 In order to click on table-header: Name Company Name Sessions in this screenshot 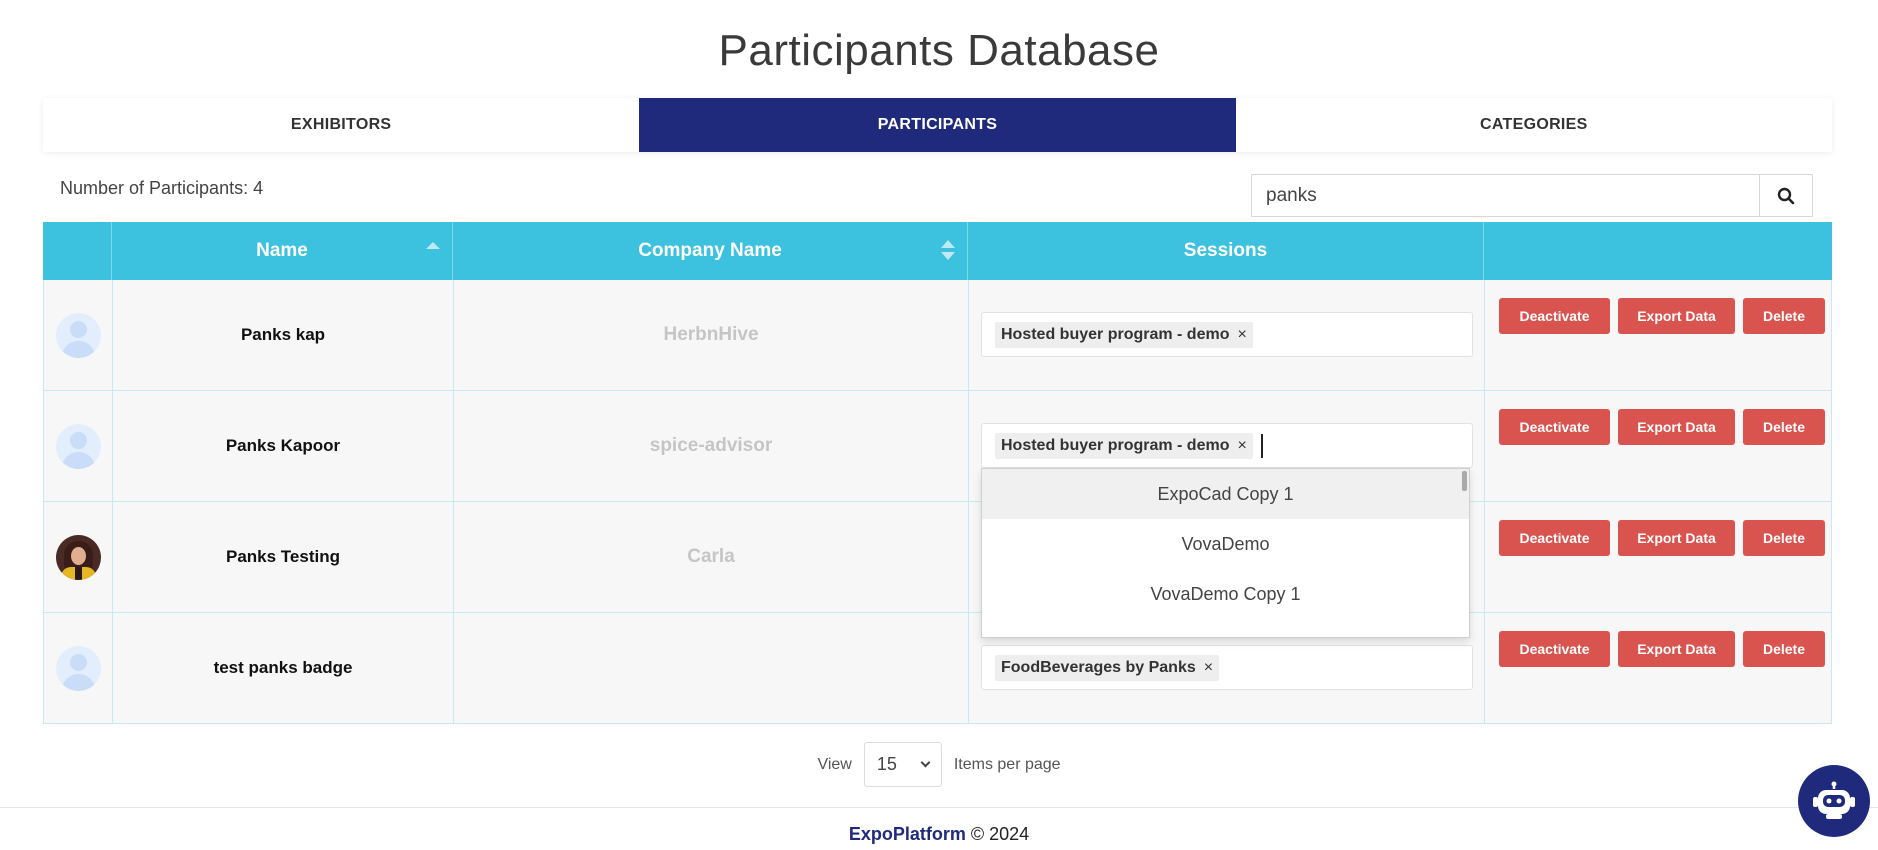, I will do `click(937, 251)`.